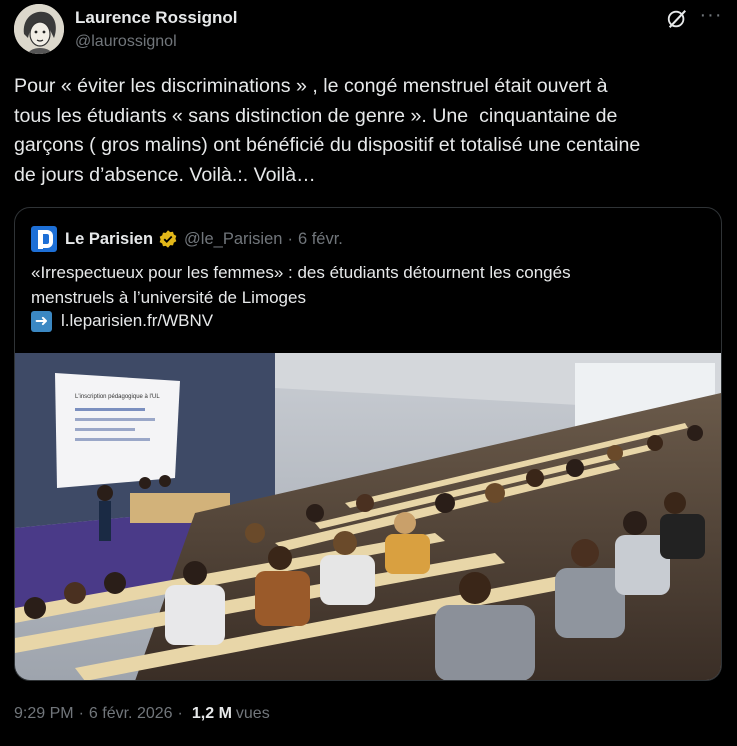 This screenshot has width=737, height=746. I want to click on views-count: 1,2 M, so click(212, 714).